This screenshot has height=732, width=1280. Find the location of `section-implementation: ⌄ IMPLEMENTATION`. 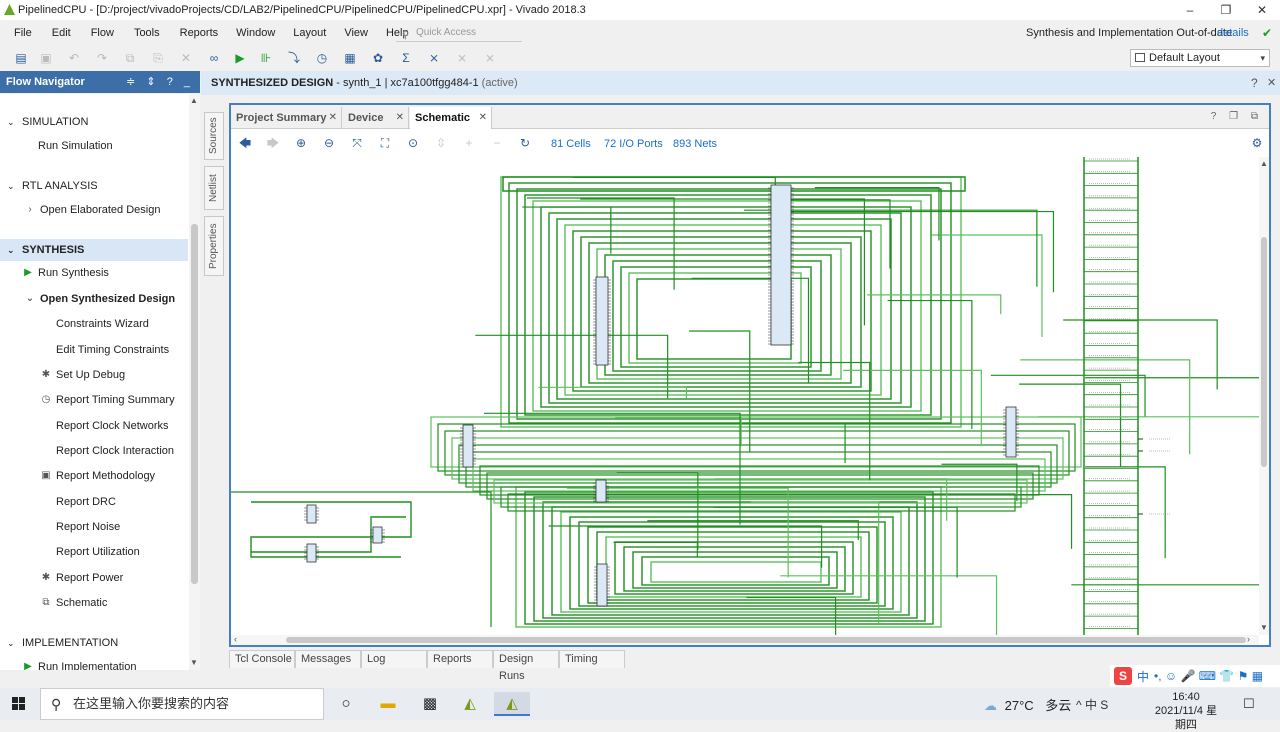

section-implementation: ⌄ IMPLEMENTATION is located at coordinates (94, 643).